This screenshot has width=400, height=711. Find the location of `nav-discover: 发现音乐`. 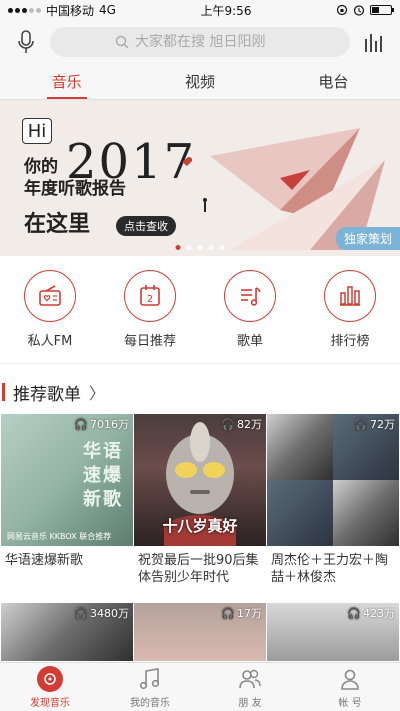

nav-discover: 发现音乐 is located at coordinates (50, 687).